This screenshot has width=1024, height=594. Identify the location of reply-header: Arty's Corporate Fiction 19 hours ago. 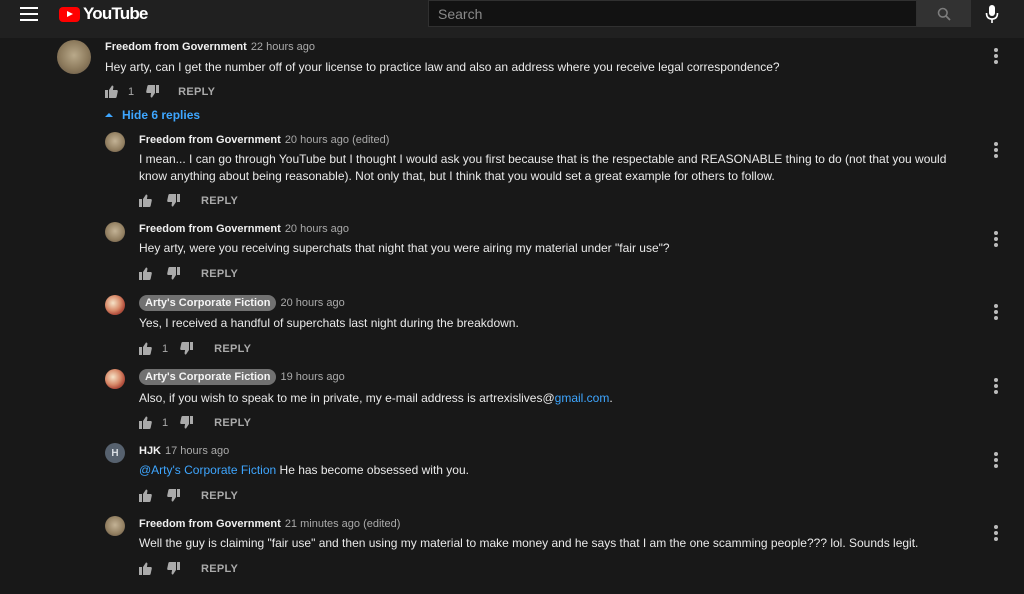
(242, 377).